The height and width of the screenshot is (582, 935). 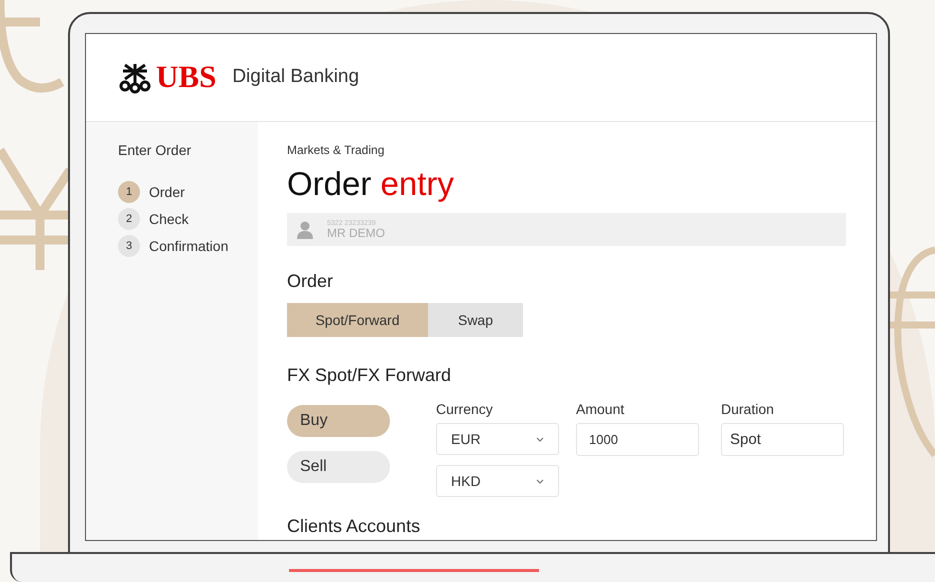 I want to click on step-label: Order, so click(x=167, y=192).